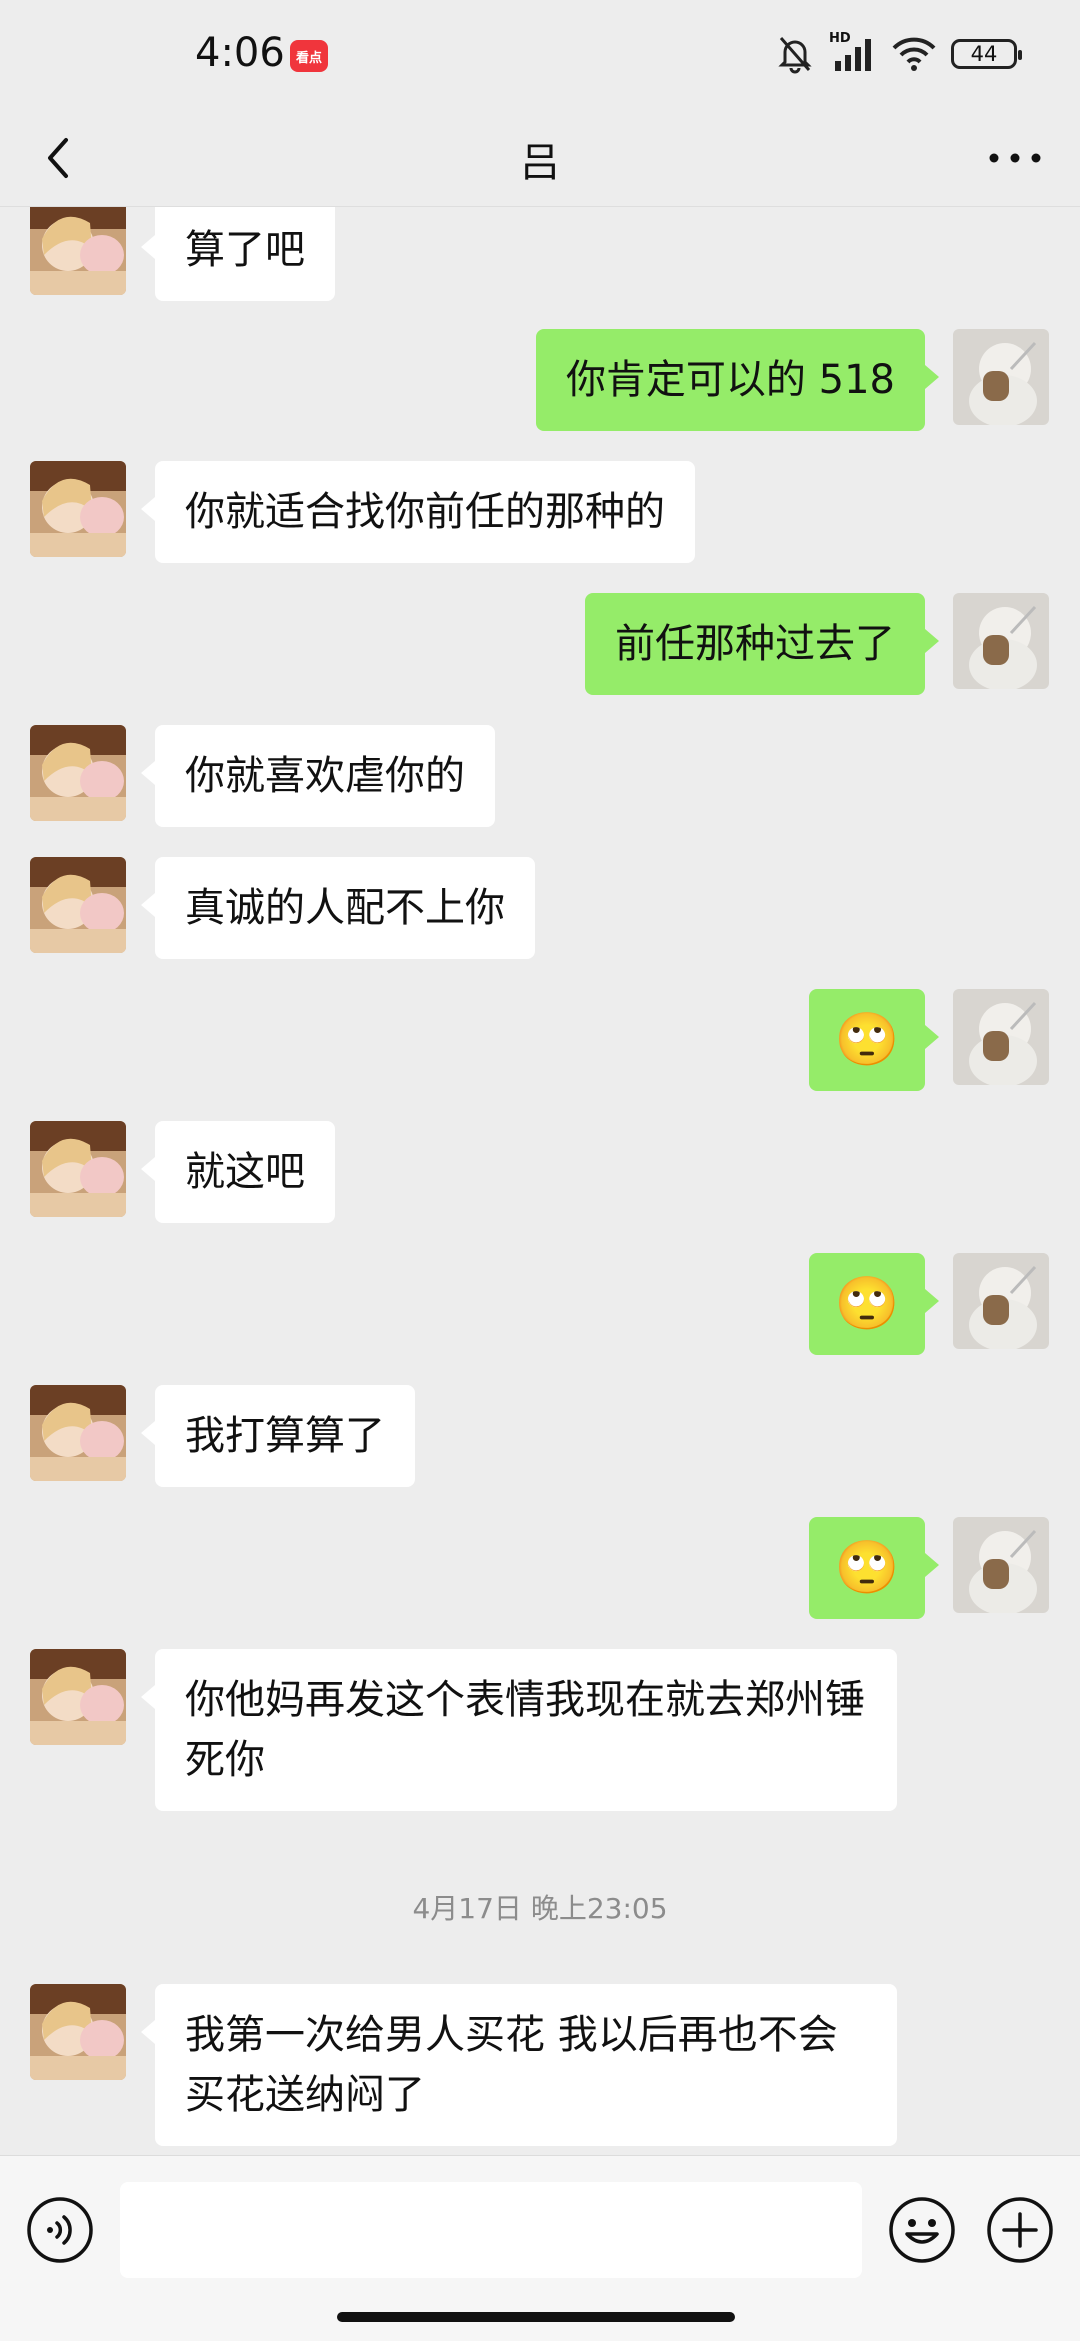  What do you see at coordinates (536, 2317) in the screenshot?
I see `home-indicator` at bounding box center [536, 2317].